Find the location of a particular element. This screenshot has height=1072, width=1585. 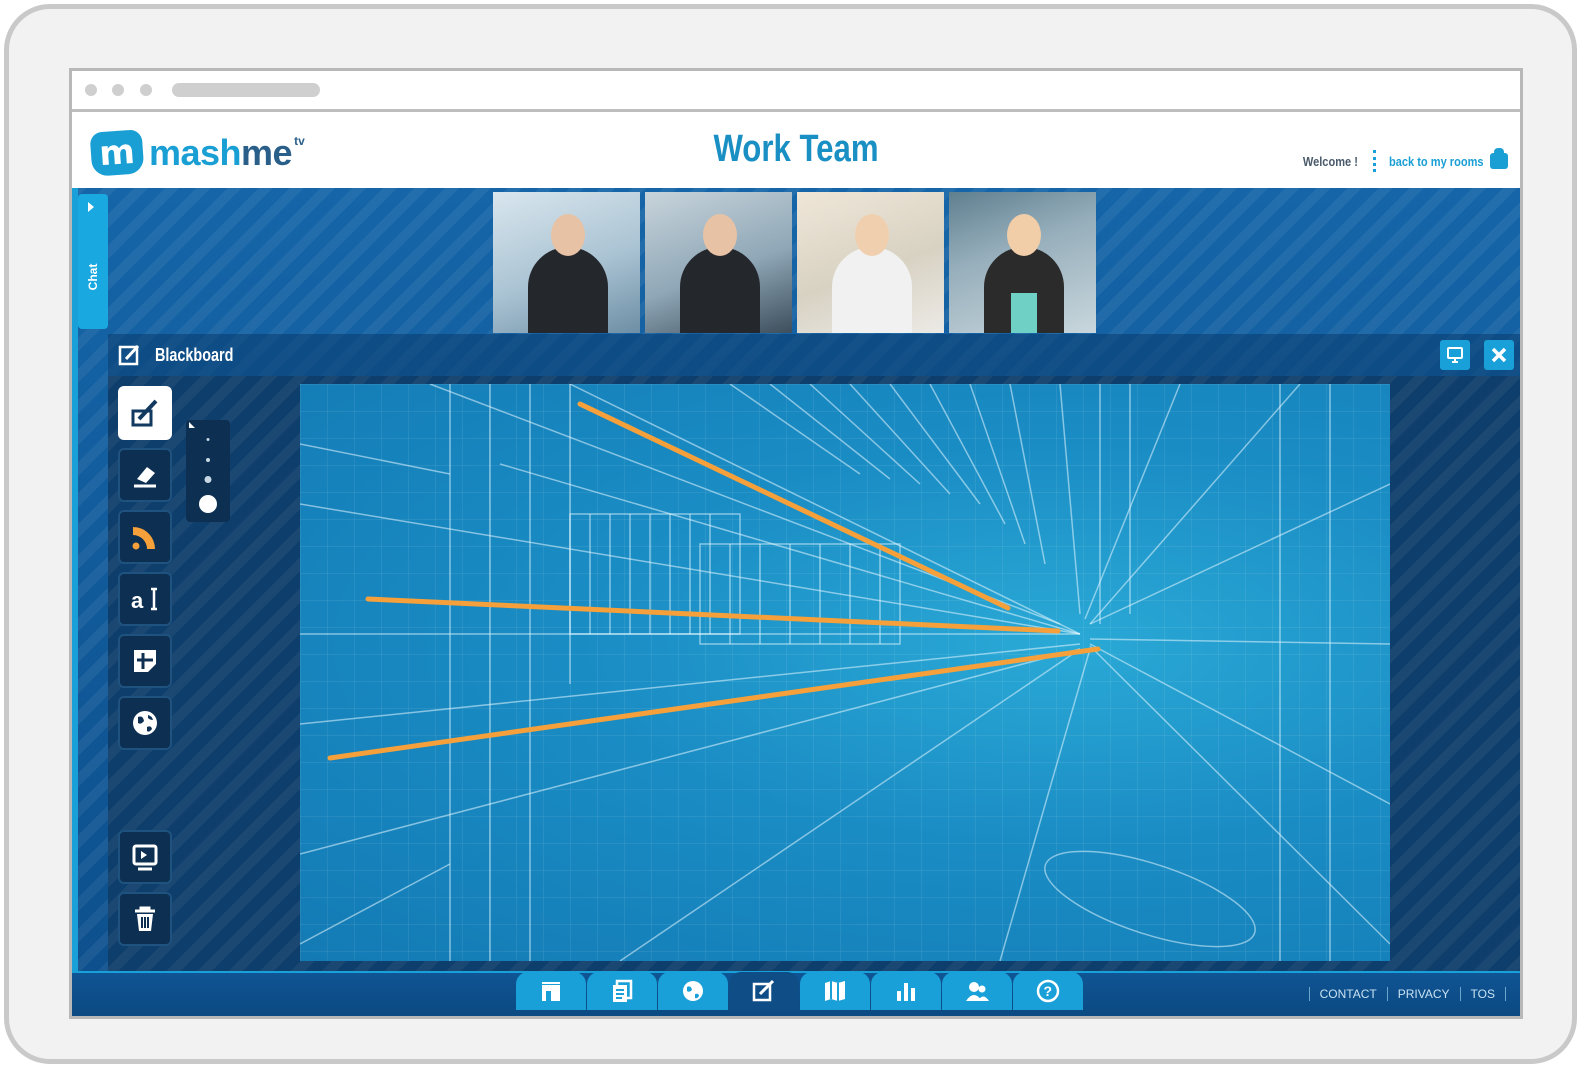

pencil-icon is located at coordinates (144, 413).